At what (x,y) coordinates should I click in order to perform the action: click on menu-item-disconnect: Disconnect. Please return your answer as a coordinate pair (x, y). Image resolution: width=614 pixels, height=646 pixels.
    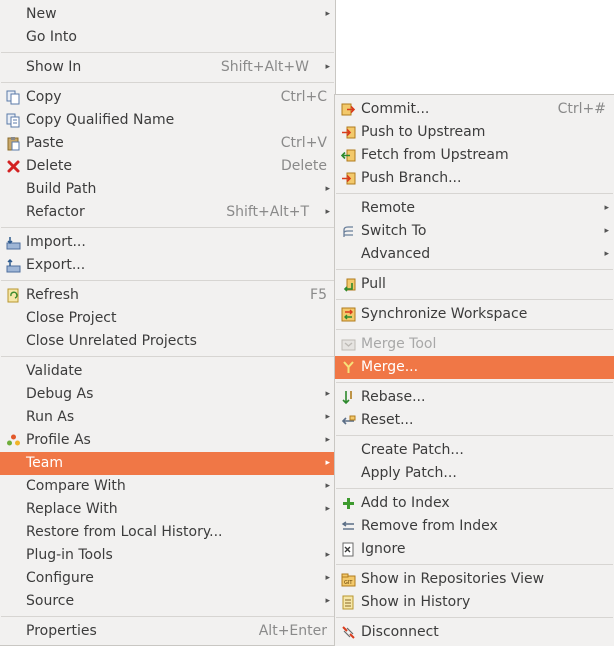
    Looking at the image, I should click on (474, 632).